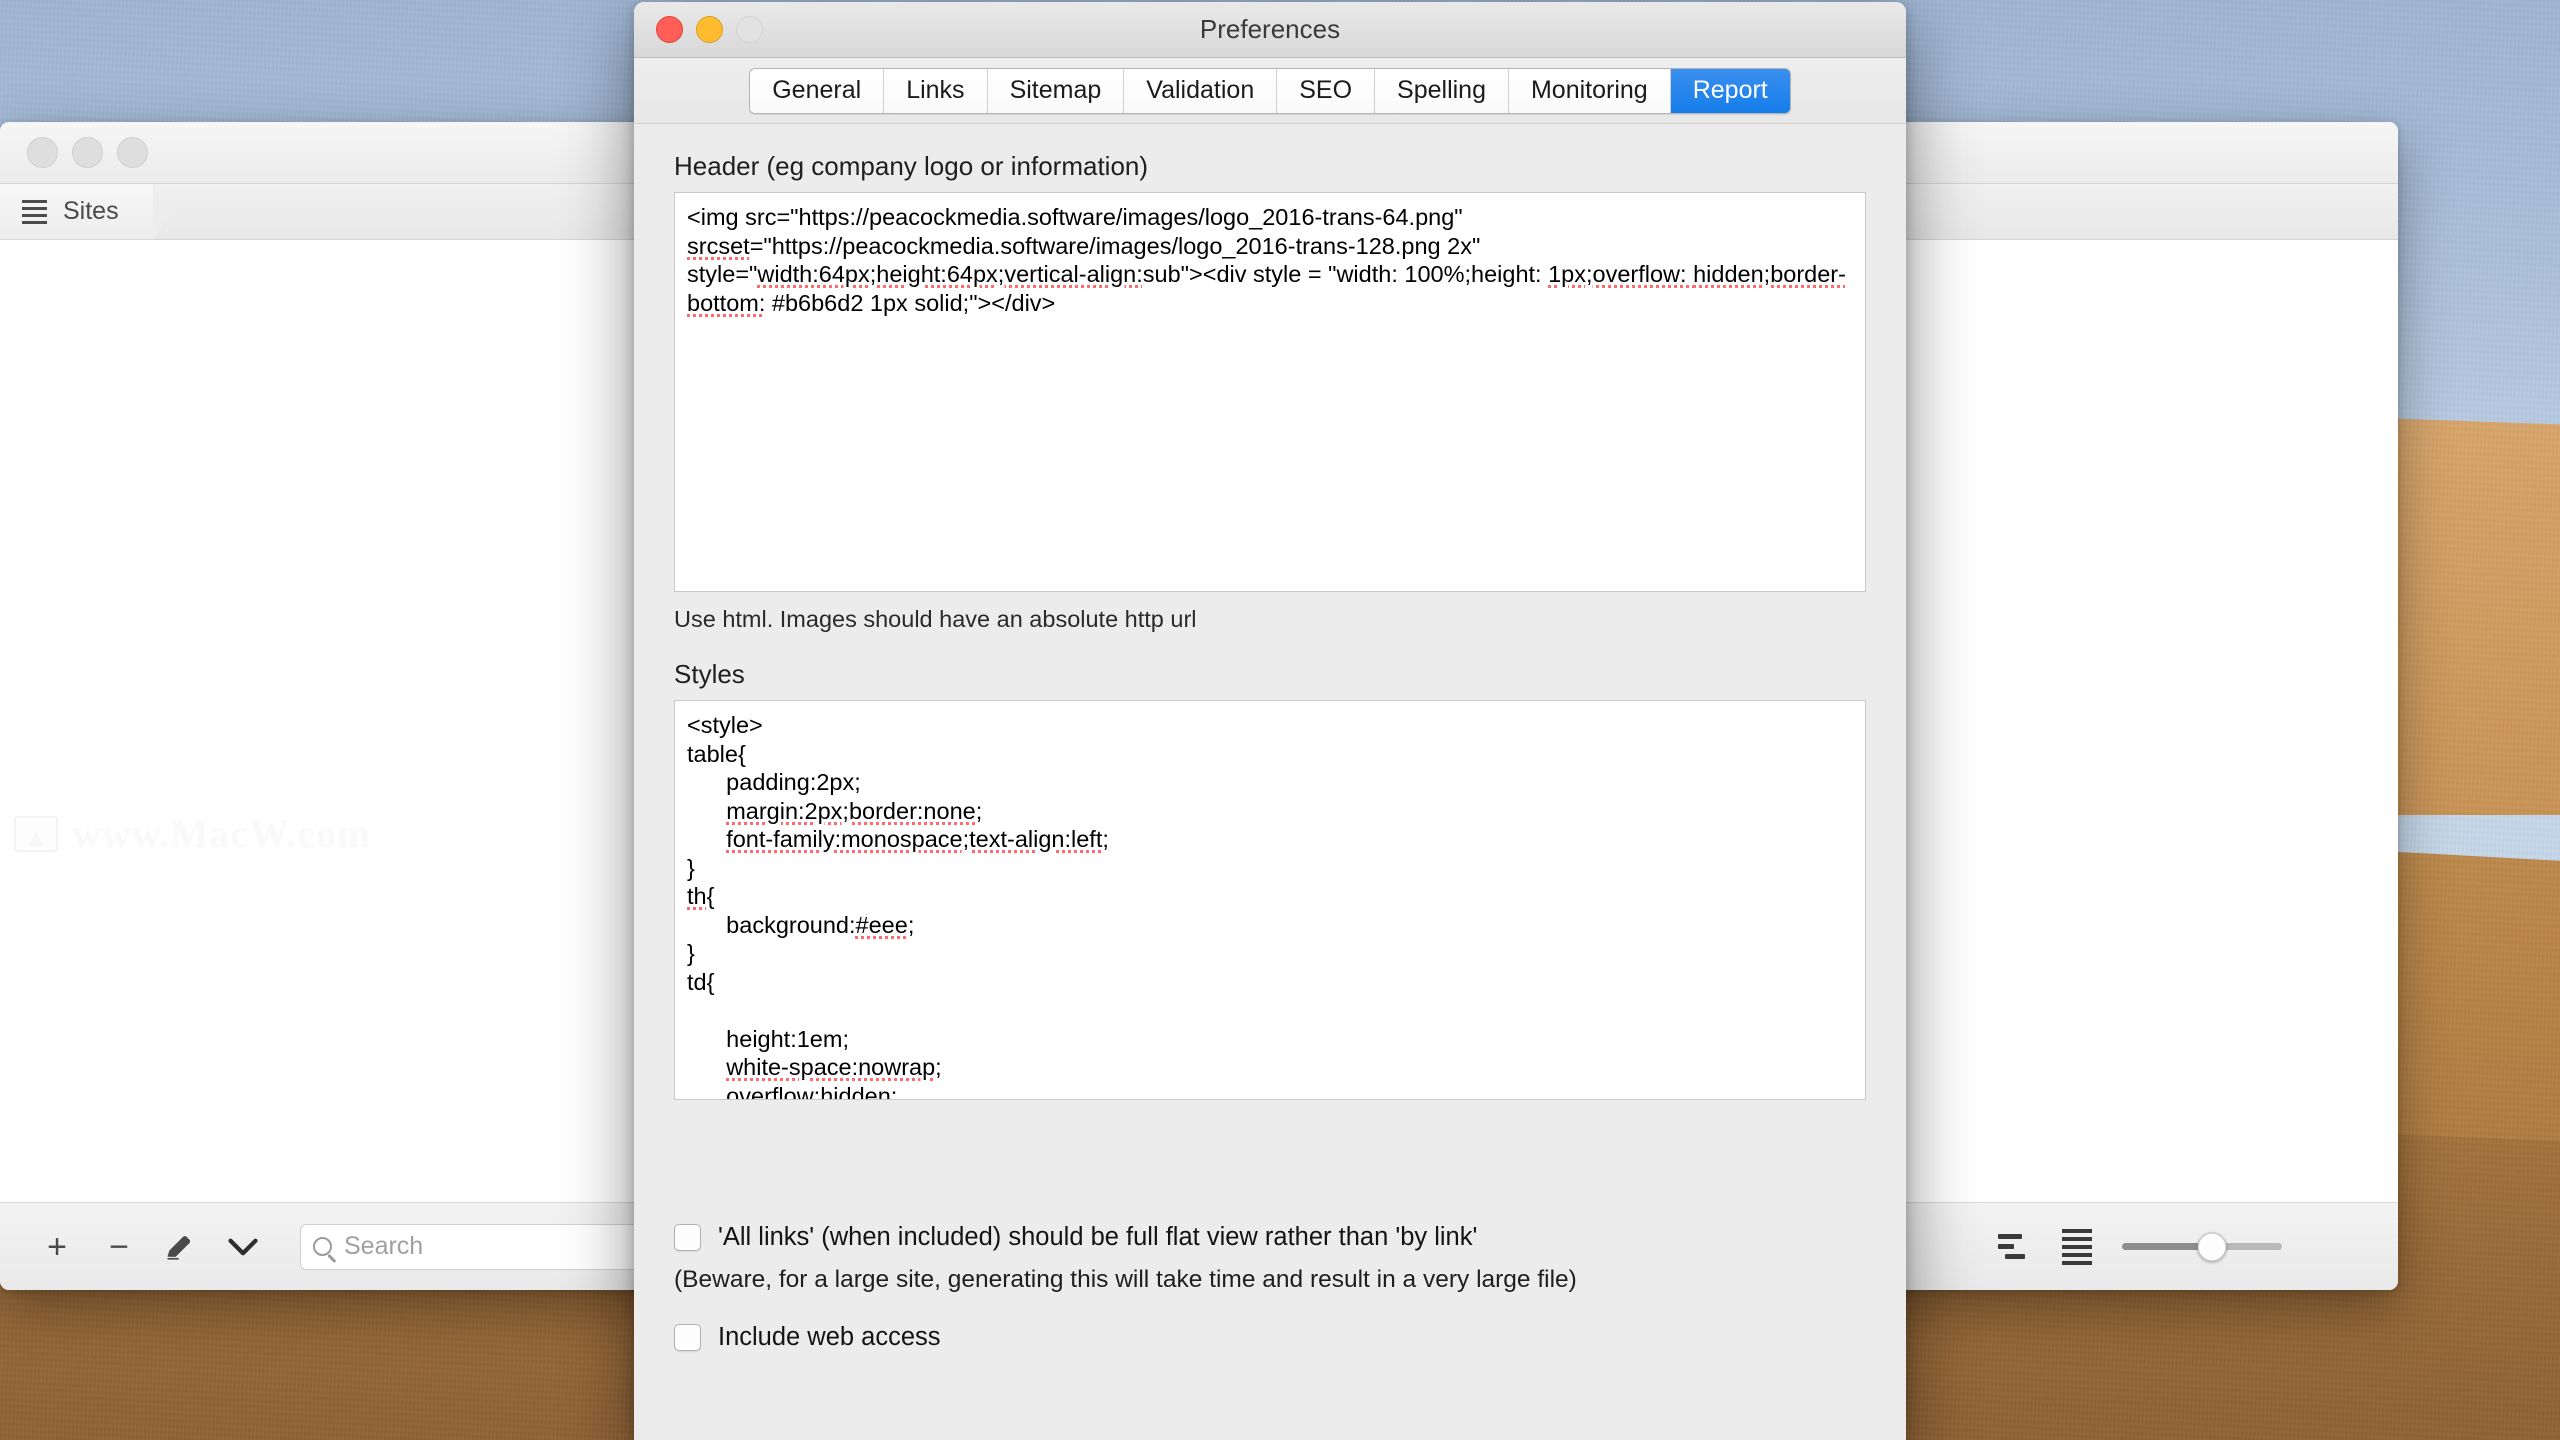 The width and height of the screenshot is (2560, 1440). Describe the element at coordinates (1270, 1337) in the screenshot. I see `option-include-web-access: Include web access` at that location.